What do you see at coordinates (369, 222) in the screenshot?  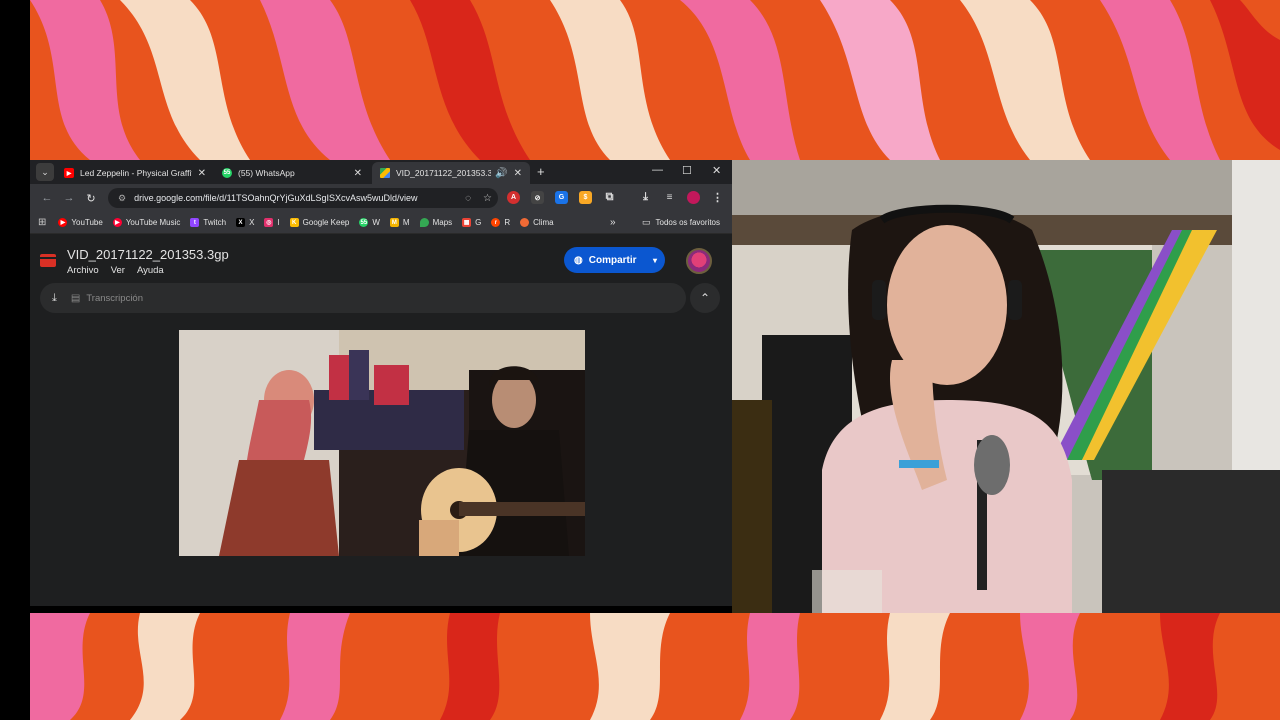 I see `bookmark-whatsapp: 55 W` at bounding box center [369, 222].